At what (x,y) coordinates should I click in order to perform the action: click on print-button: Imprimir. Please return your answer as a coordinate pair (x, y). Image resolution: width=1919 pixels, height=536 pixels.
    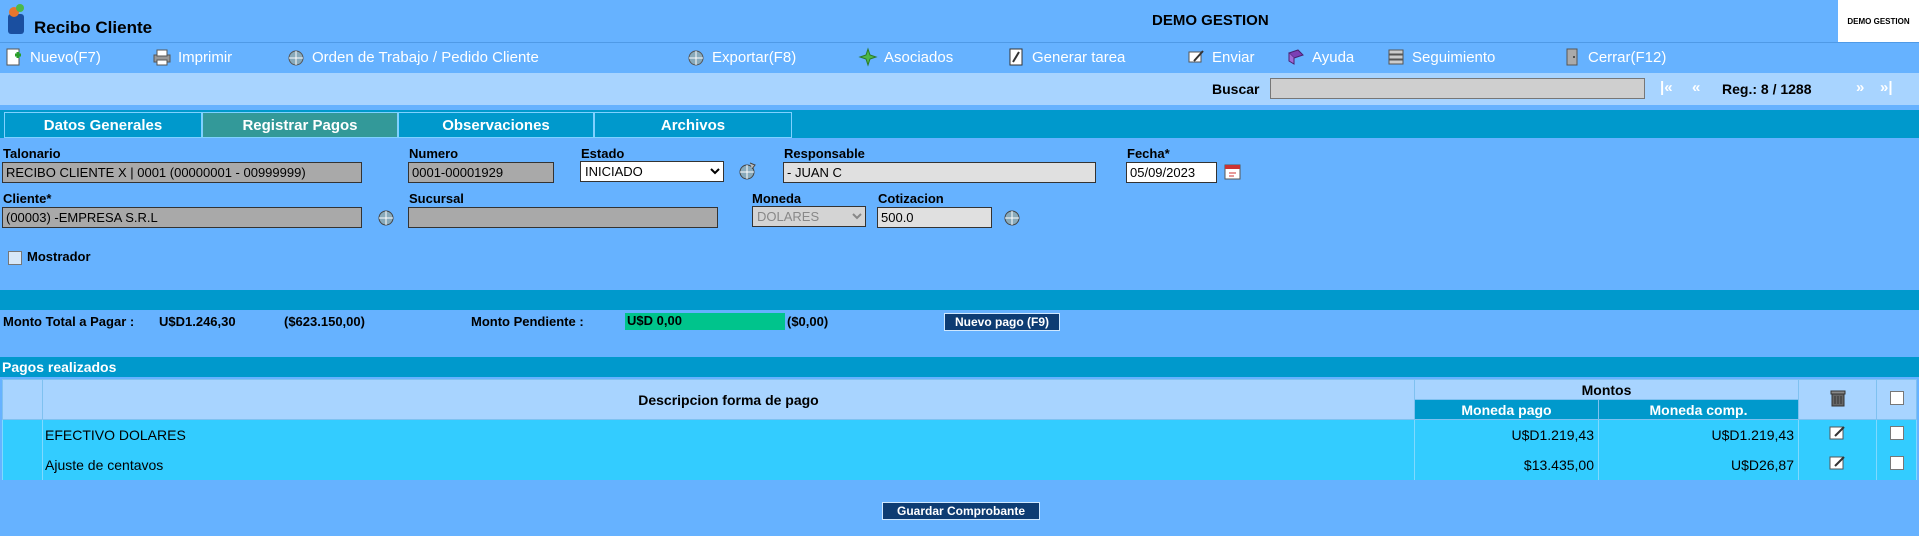
    Looking at the image, I should click on (192, 57).